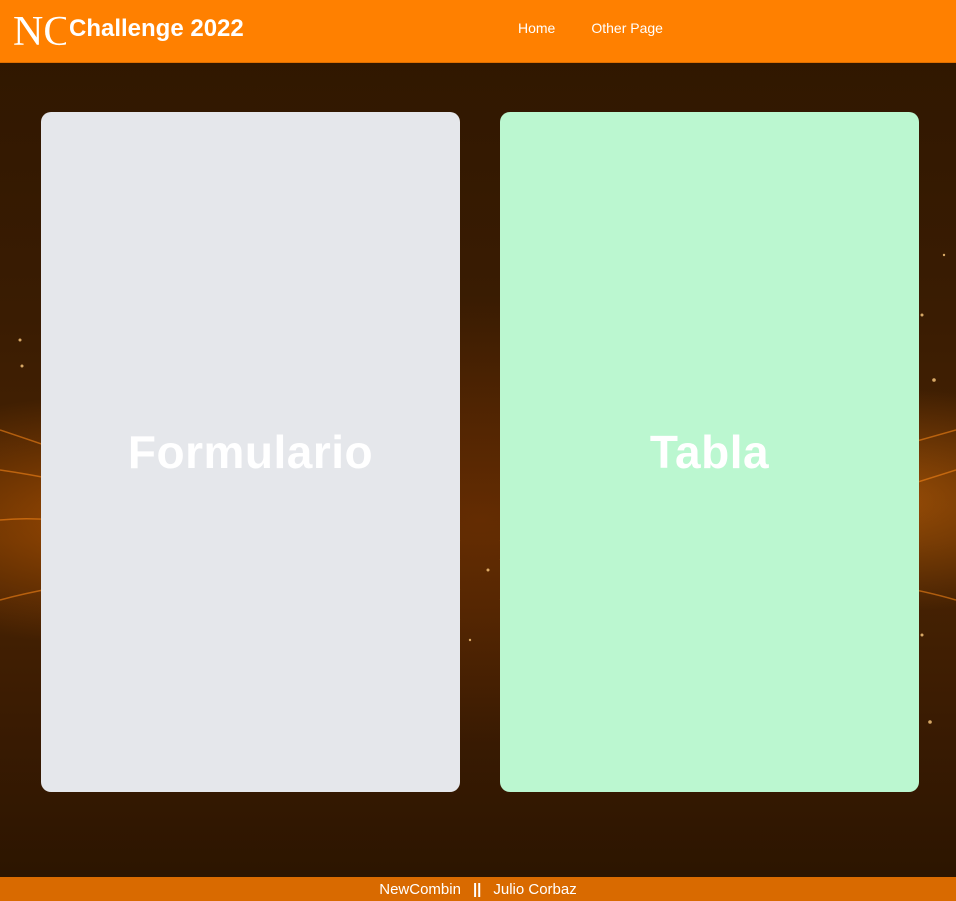  I want to click on nc-logo-icon: NC, so click(39, 29).